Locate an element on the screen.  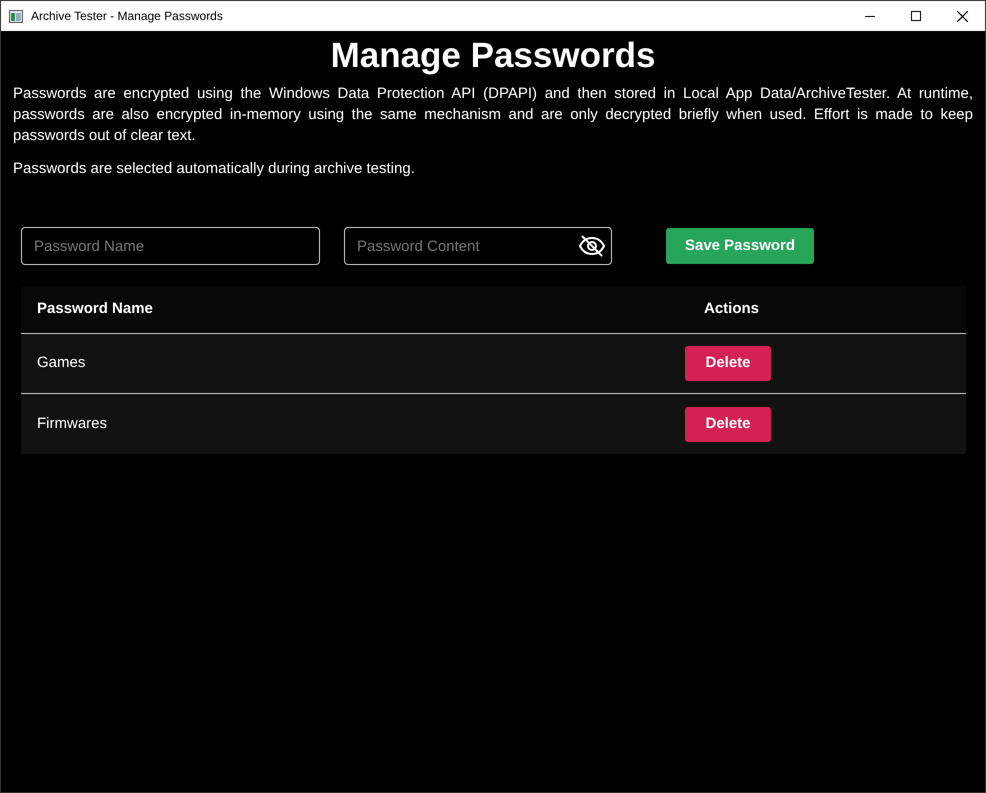
column-header: Actions is located at coordinates (731, 309).